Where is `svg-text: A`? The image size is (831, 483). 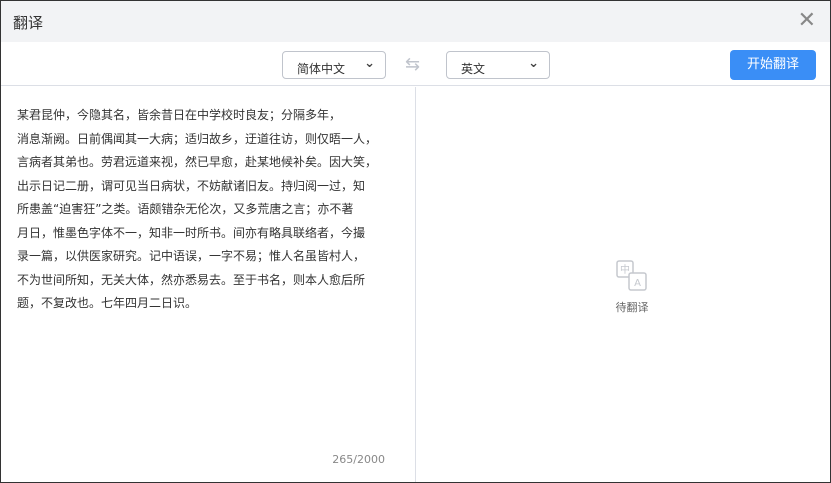 svg-text: A is located at coordinates (637, 283).